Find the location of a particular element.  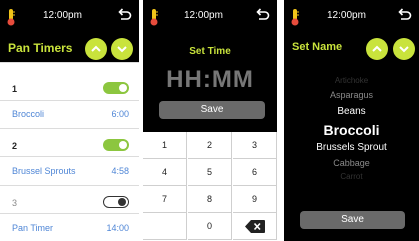

picker-selected-option: Broccoli is located at coordinates (351, 130).